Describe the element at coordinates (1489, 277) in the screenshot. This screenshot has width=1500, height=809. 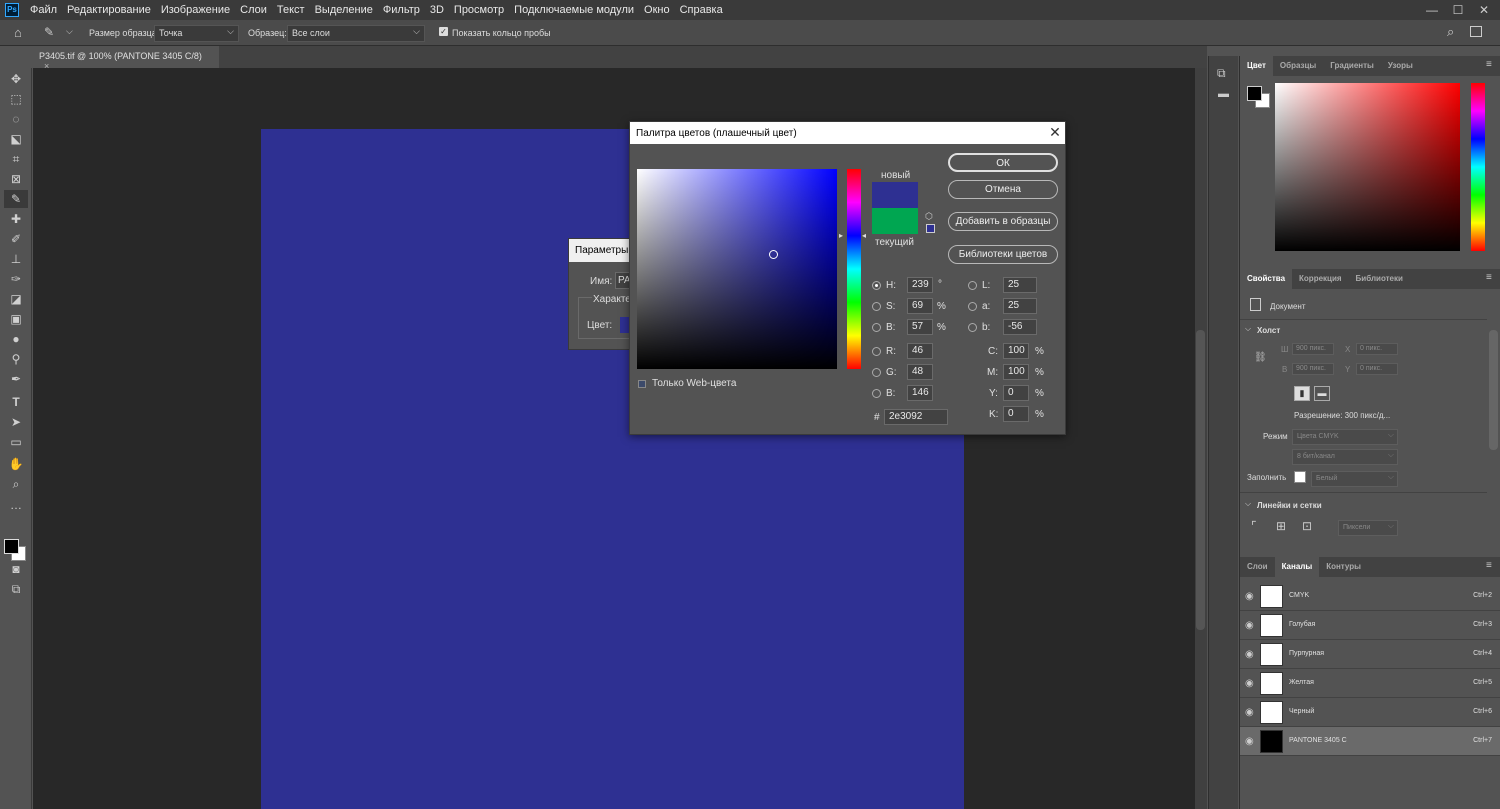
I see `properties-menu-icon: ≡` at that location.